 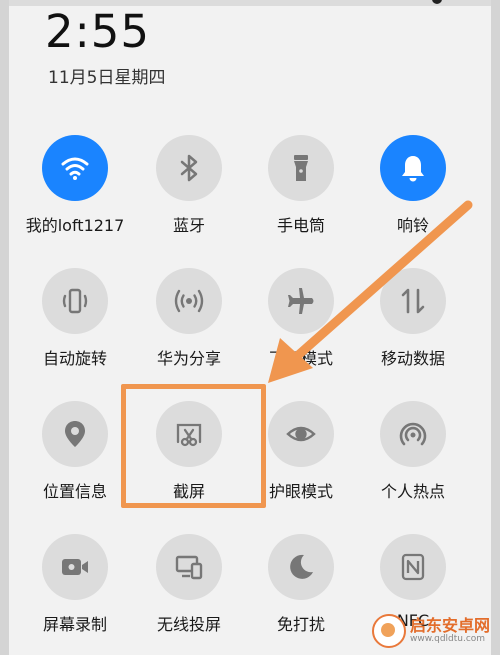 I want to click on right-edge, so click(x=495, y=327).